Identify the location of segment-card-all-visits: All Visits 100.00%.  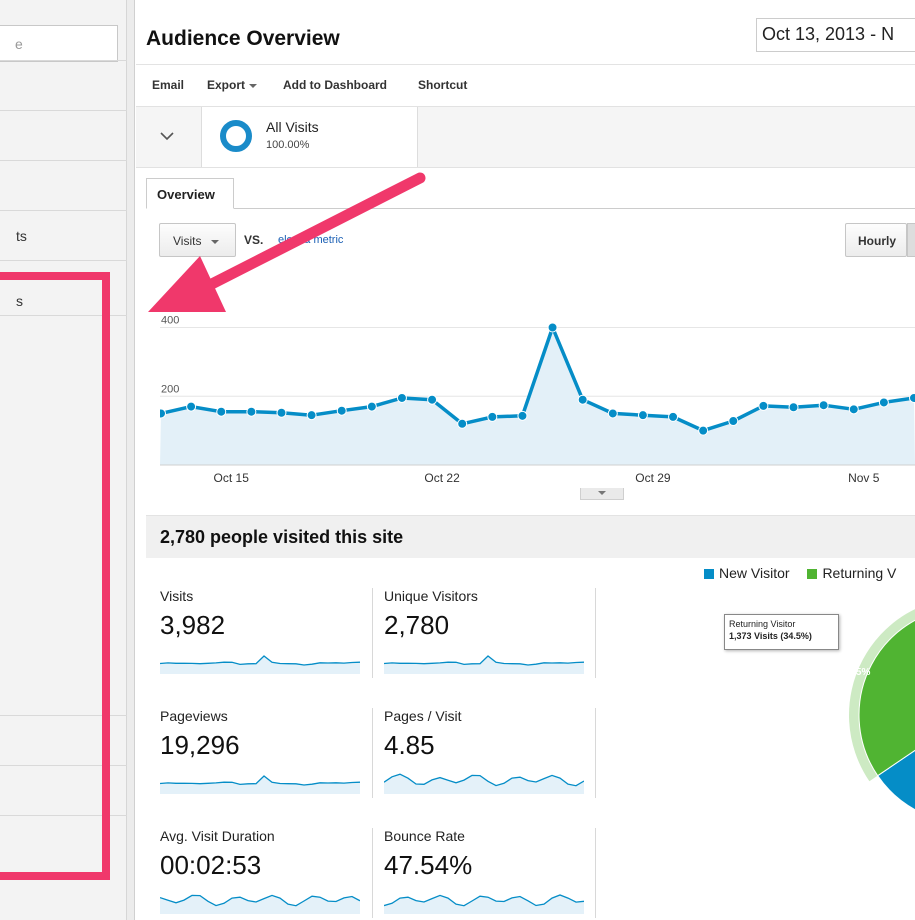
(310, 137).